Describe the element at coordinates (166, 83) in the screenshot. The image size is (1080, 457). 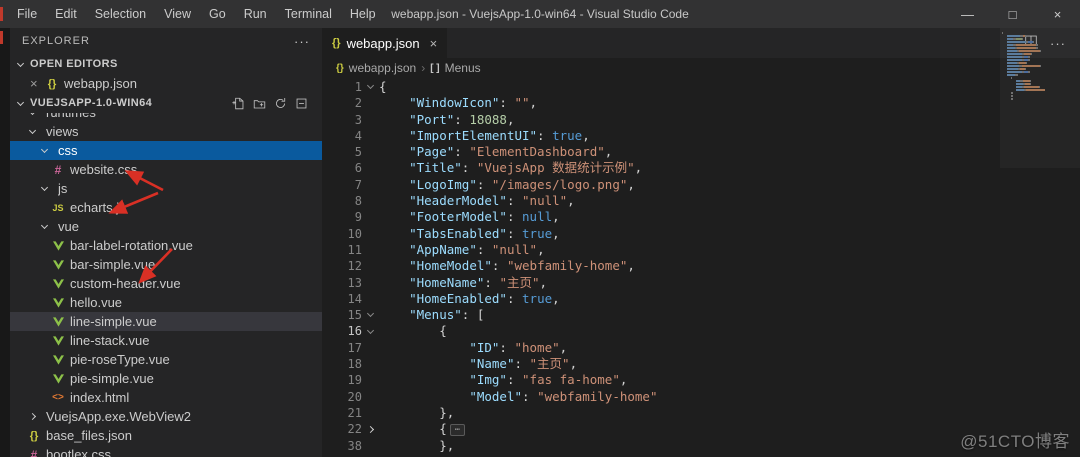
I see `open-editor-webapp.json: ×{} webapp.json` at that location.